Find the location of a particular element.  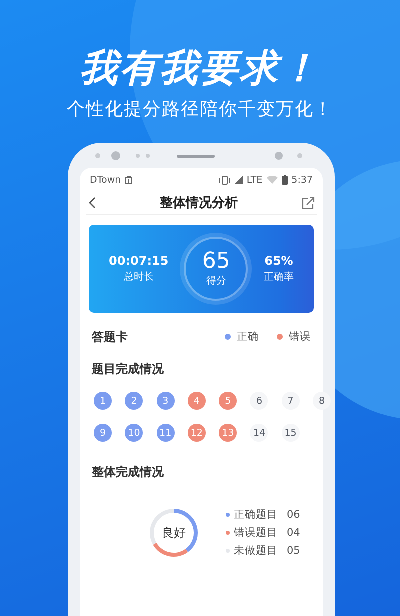

clock-time: 5:37 is located at coordinates (302, 180).